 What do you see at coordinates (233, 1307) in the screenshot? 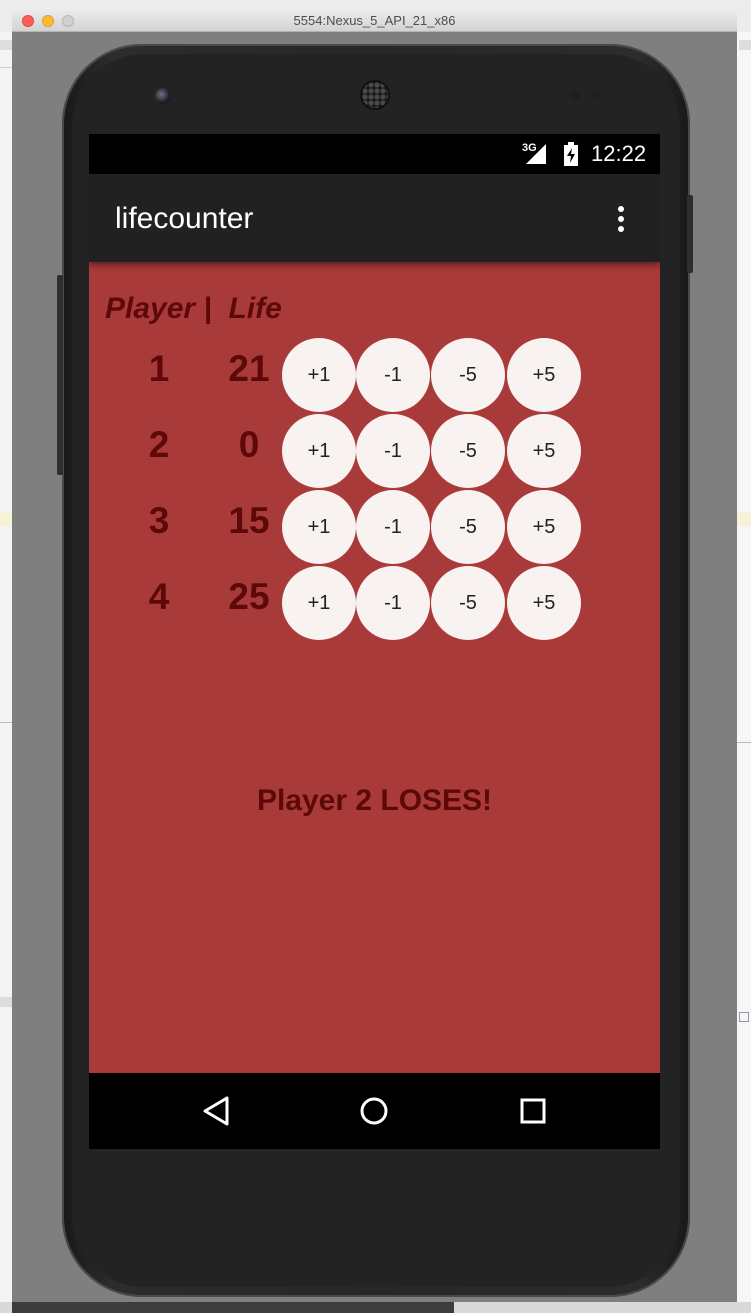
I see `background-bottom-dark` at bounding box center [233, 1307].